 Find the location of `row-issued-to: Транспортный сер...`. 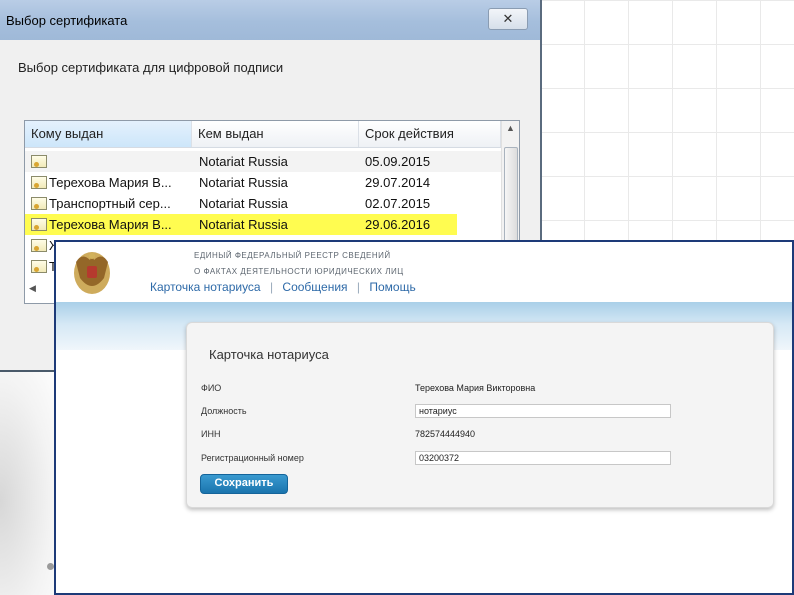

row-issued-to: Транспортный сер... is located at coordinates (110, 203).